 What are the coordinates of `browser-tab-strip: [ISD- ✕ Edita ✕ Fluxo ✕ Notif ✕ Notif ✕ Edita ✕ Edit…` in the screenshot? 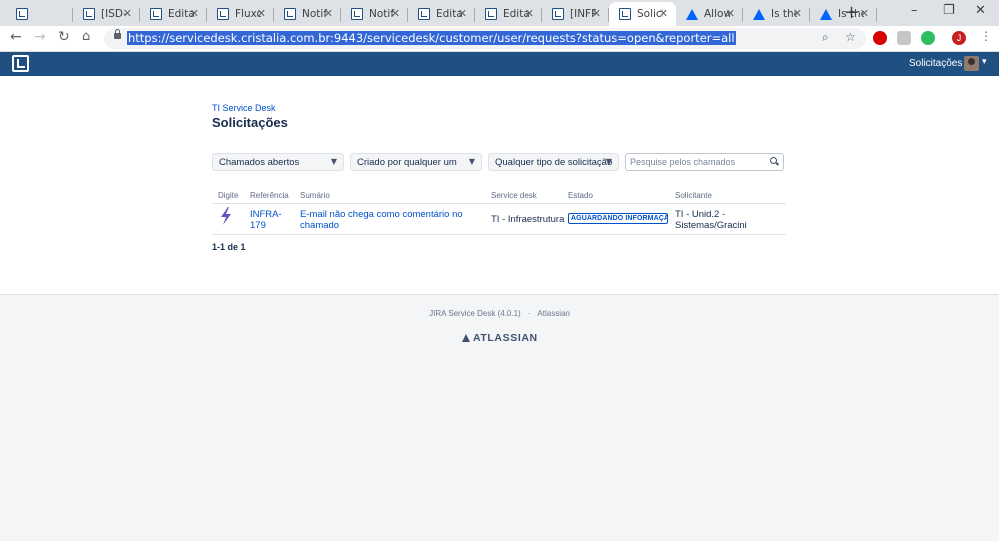 It's located at (499, 13).